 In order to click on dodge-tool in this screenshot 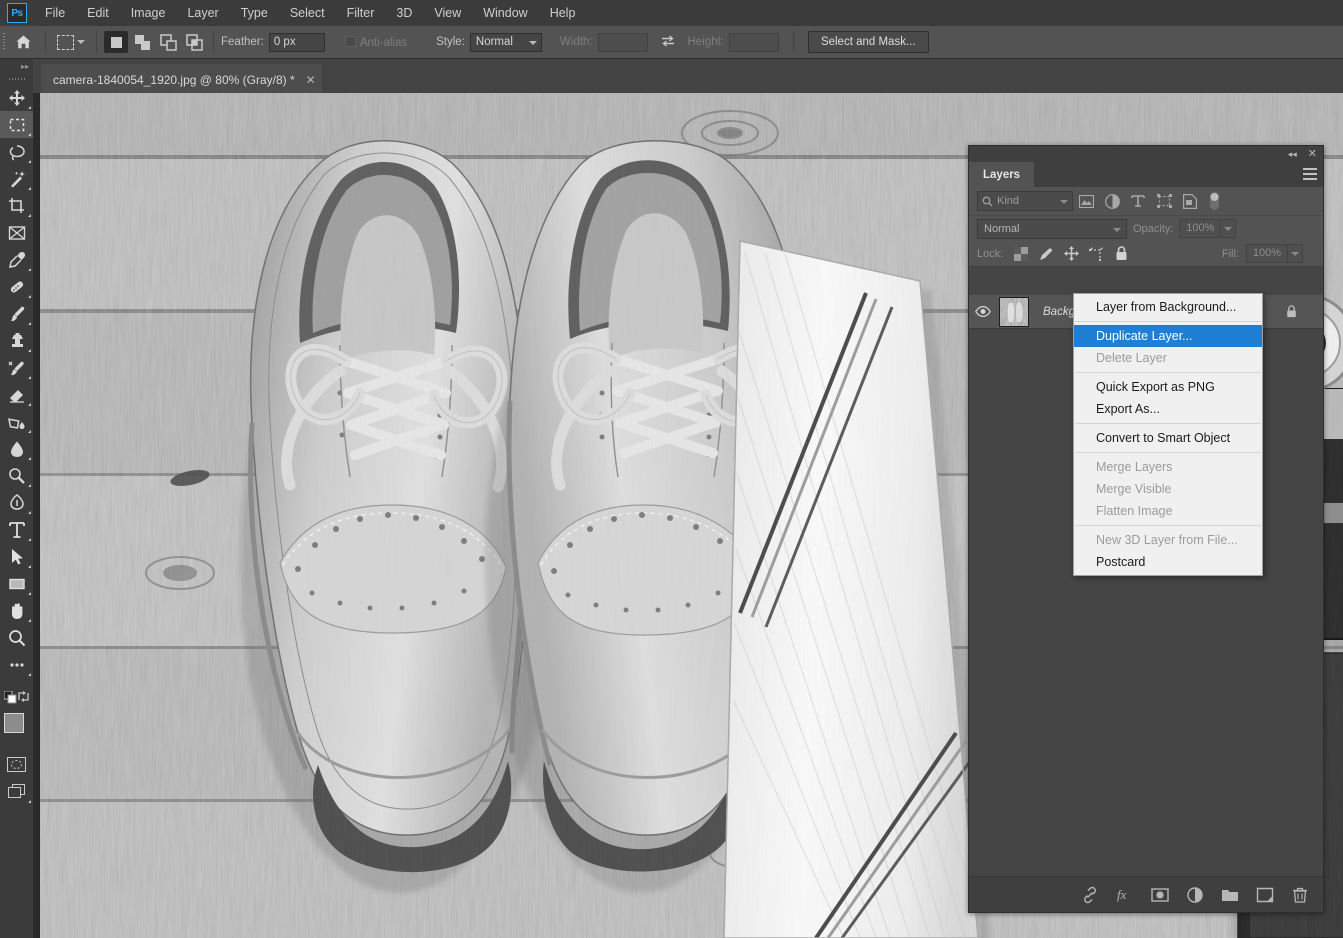, I will do `click(16, 475)`.